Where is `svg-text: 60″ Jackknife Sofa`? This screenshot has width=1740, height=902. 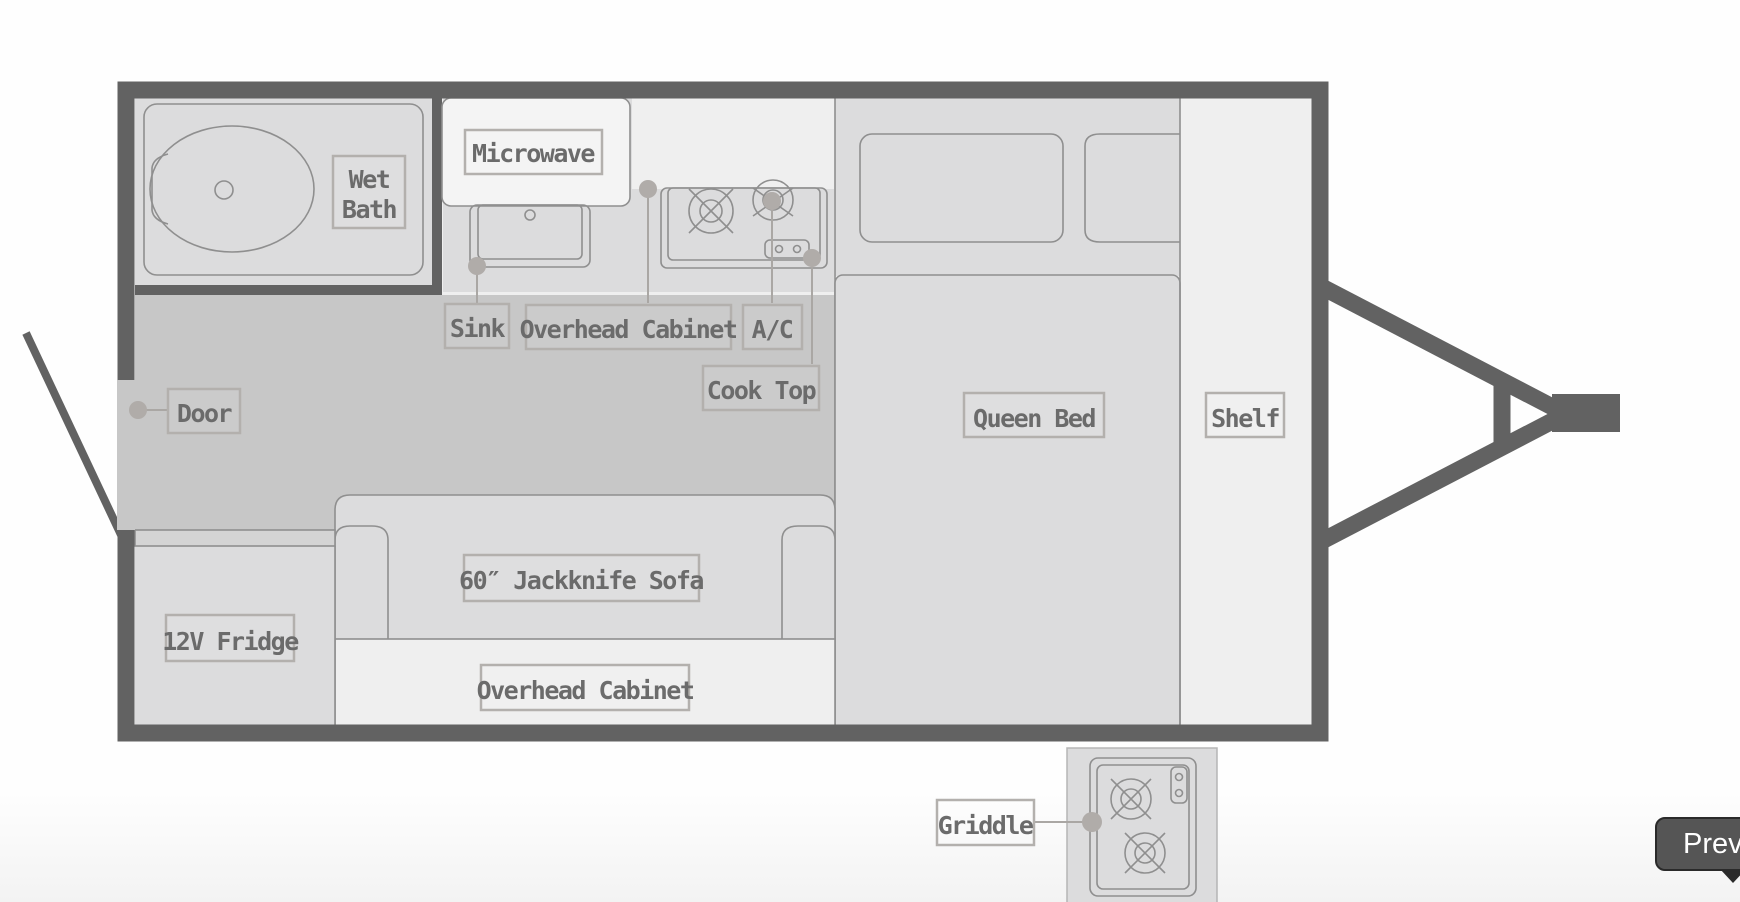 svg-text: 60″ Jackknife Sofa is located at coordinates (581, 580).